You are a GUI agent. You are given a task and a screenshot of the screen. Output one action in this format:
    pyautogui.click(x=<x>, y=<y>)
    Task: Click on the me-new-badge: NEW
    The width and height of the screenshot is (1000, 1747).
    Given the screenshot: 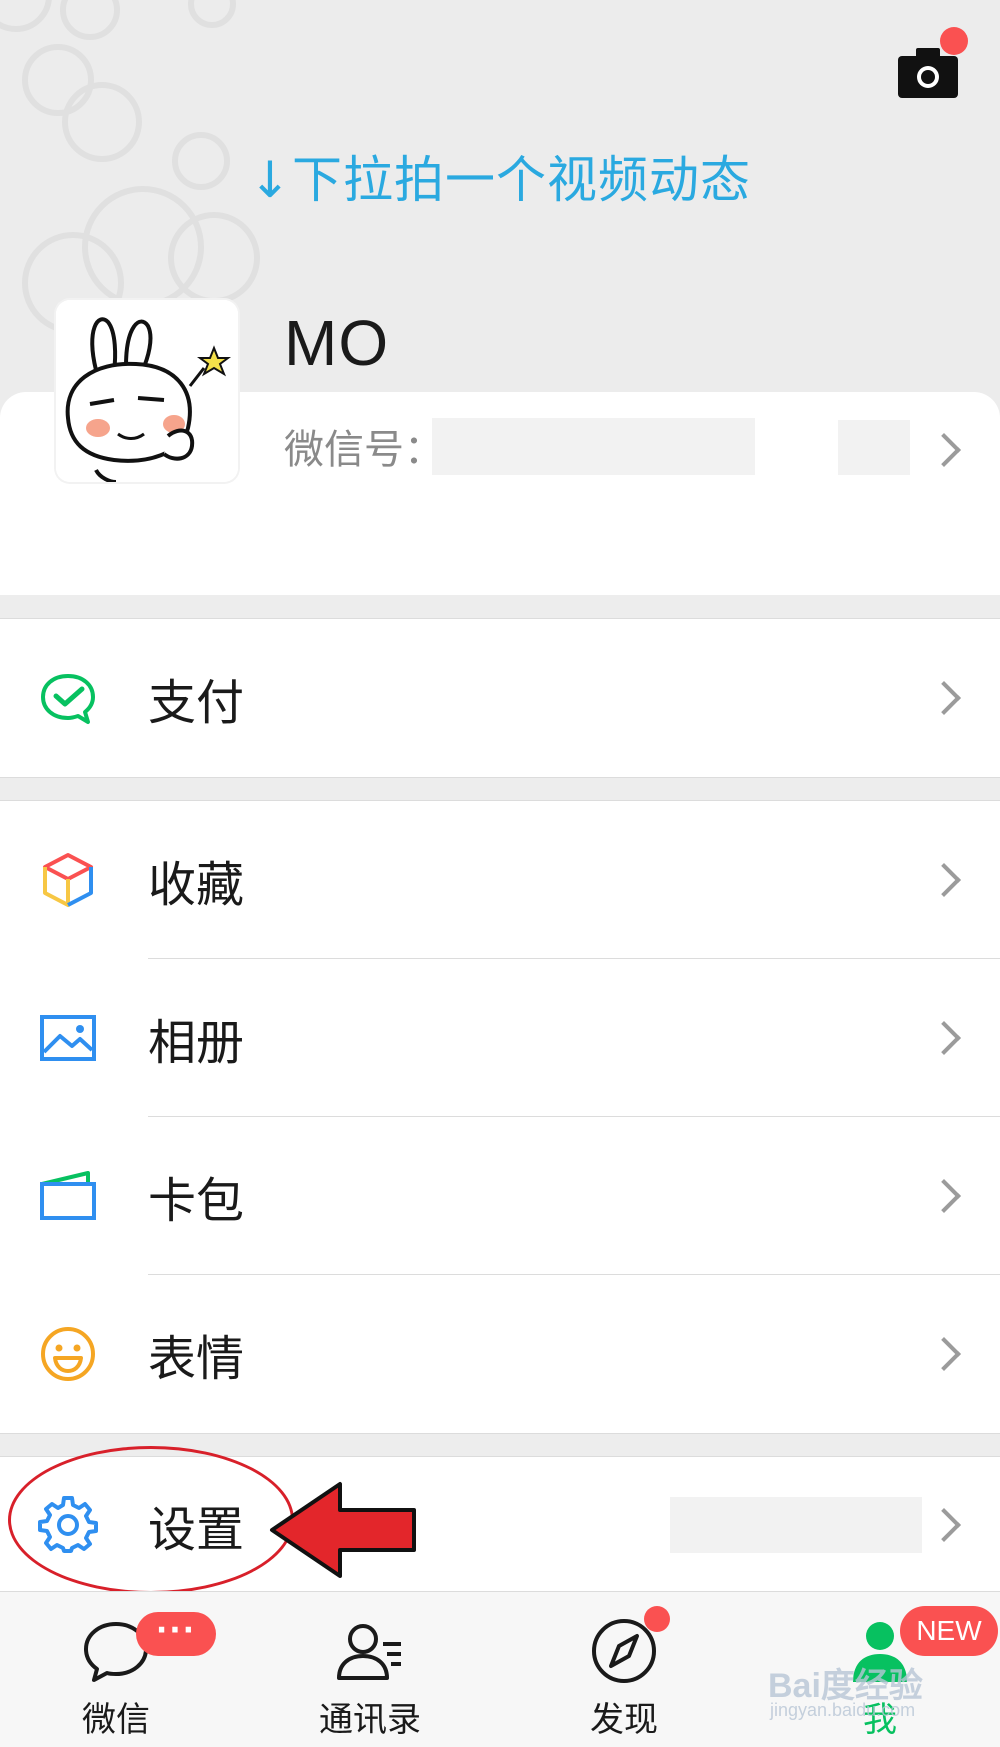 What is the action you would take?
    pyautogui.click(x=949, y=1631)
    